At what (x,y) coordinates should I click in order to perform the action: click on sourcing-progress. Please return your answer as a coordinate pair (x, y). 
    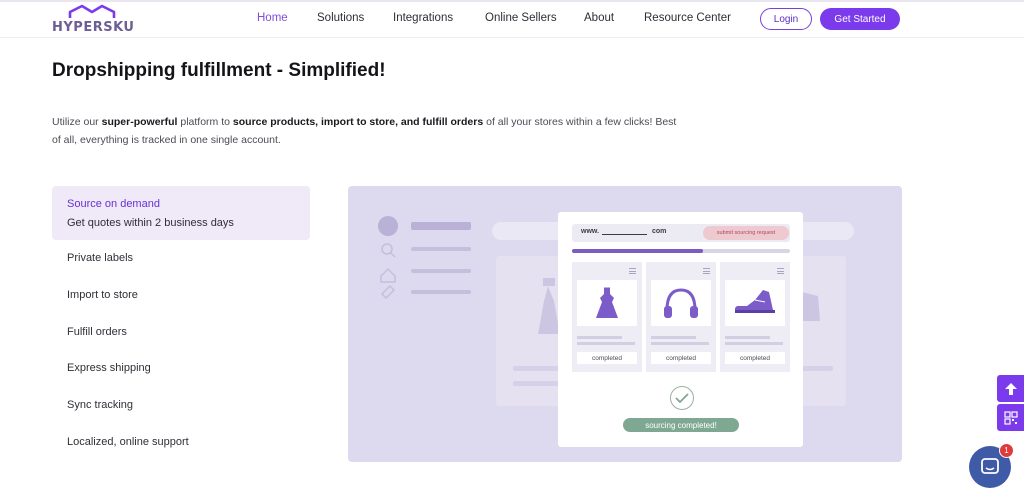
    Looking at the image, I should click on (681, 251).